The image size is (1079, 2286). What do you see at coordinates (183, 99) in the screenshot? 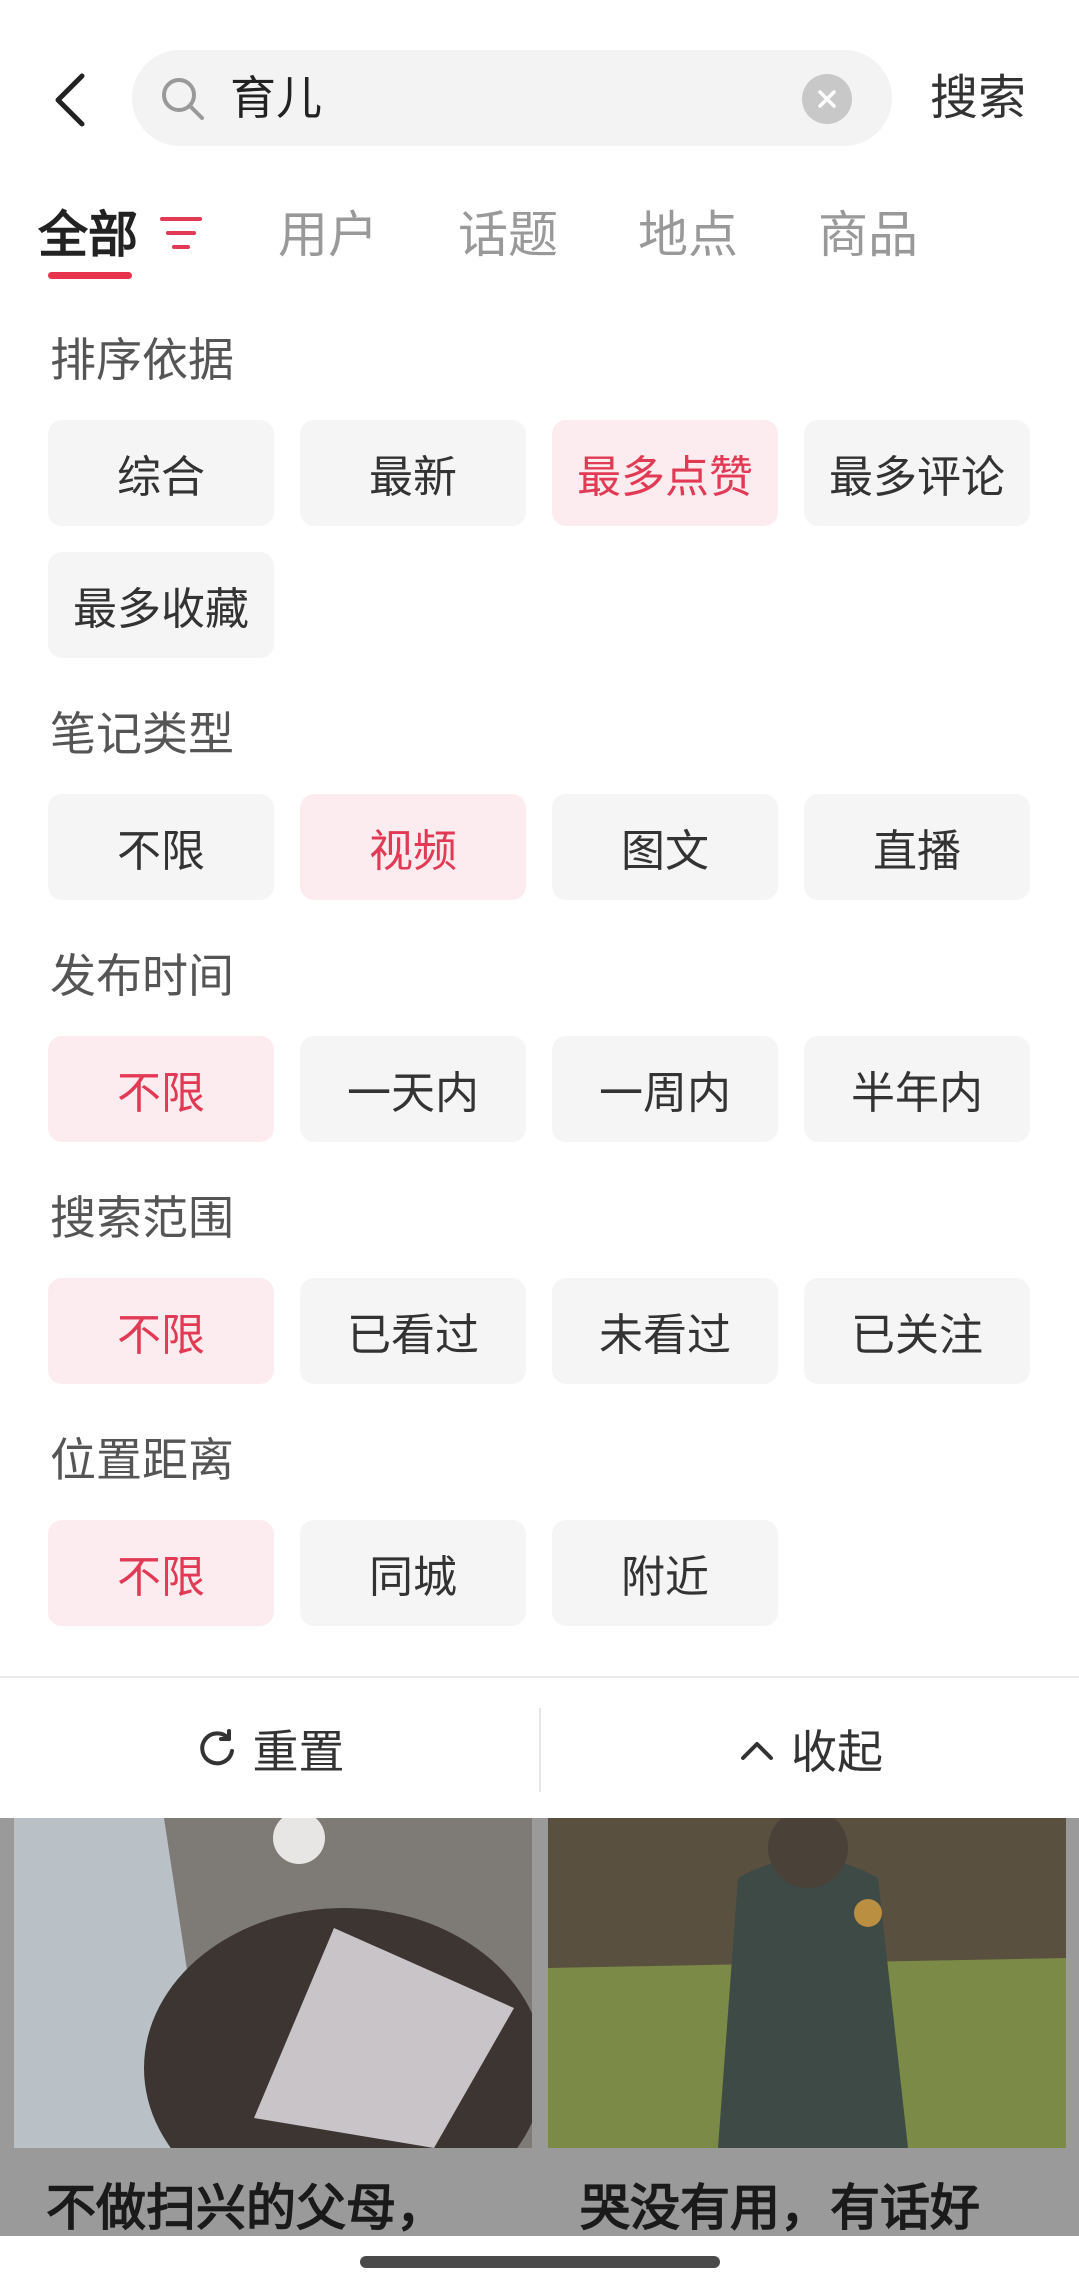
I see `search-icon` at bounding box center [183, 99].